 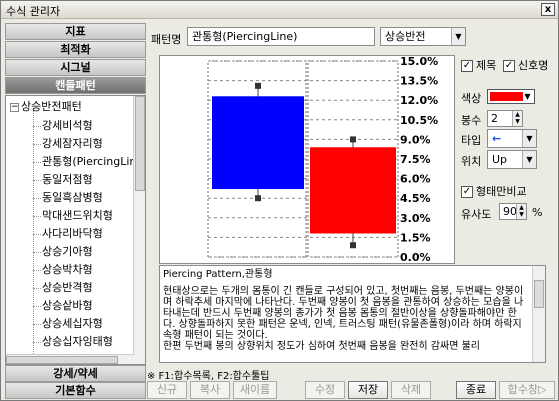 What do you see at coordinates (478, 65) in the screenshot?
I see `title-checkbox: ✓ 제목` at bounding box center [478, 65].